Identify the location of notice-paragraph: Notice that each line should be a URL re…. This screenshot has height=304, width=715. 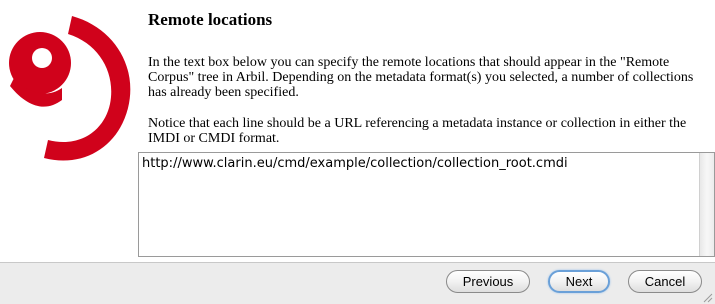
(417, 131).